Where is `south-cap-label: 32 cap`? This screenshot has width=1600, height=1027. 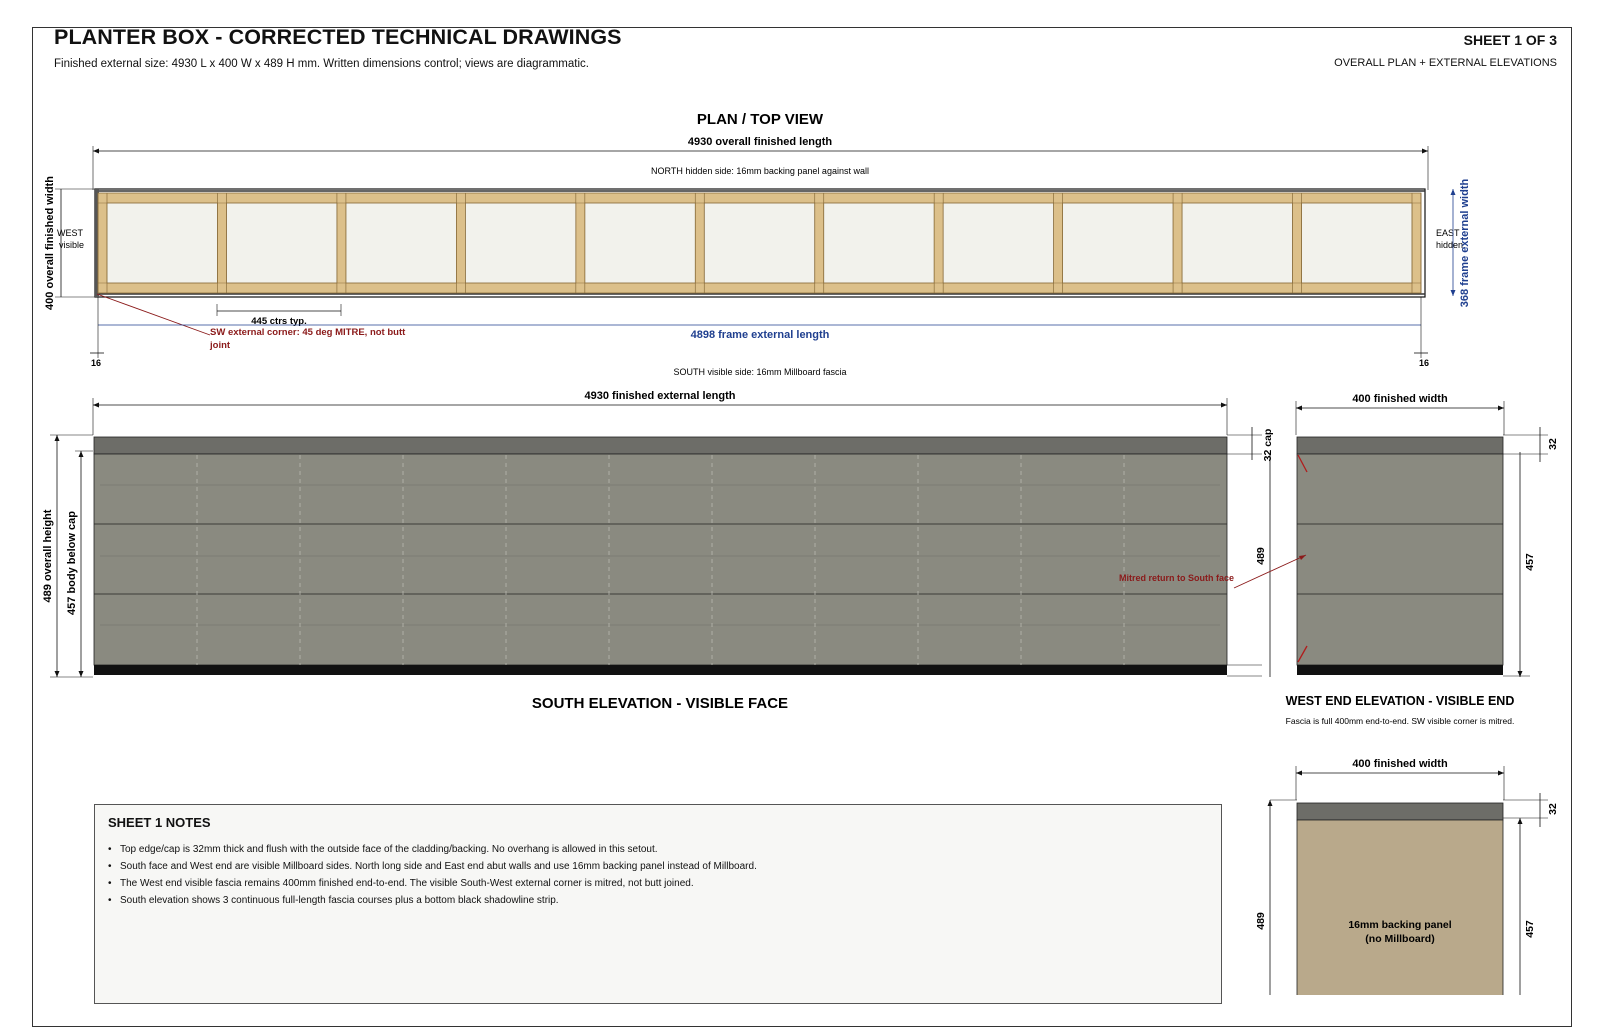
south-cap-label: 32 cap is located at coordinates (1268, 445).